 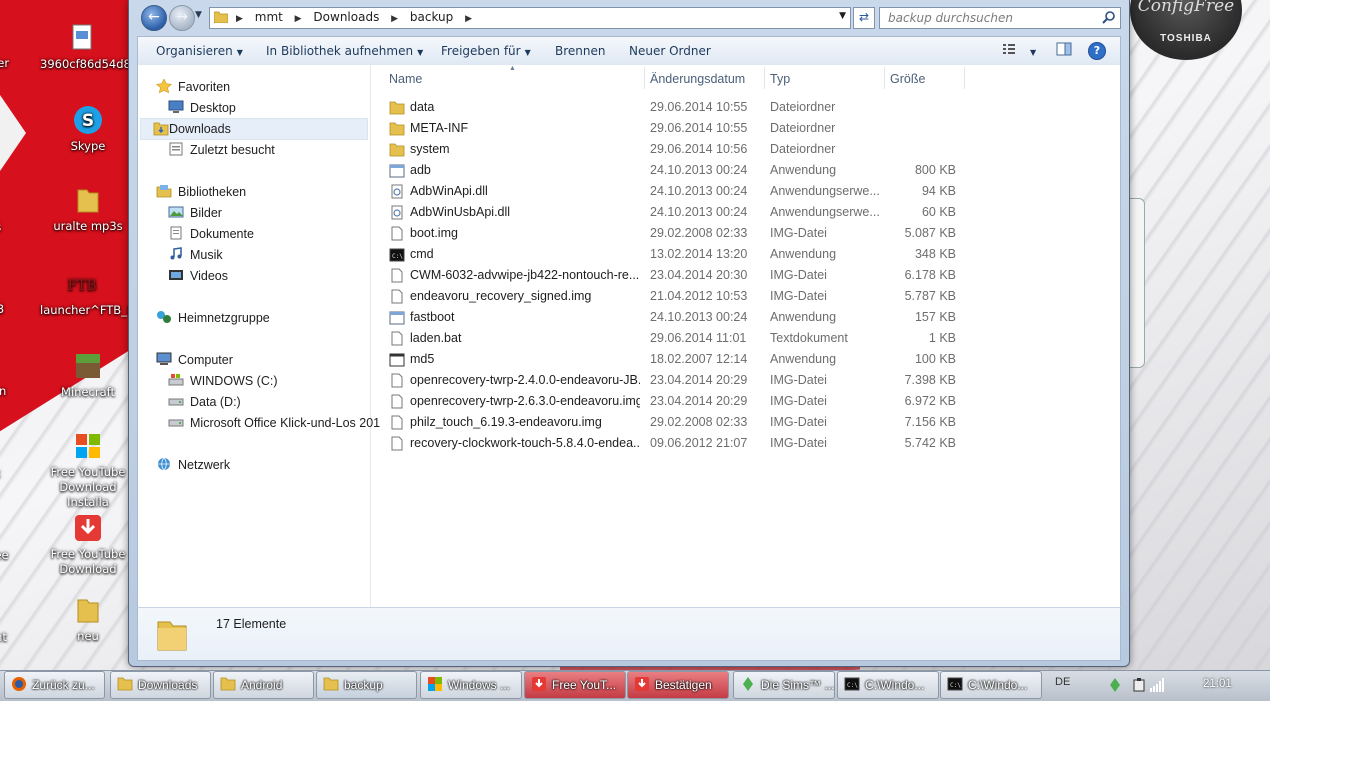 I want to click on file-row: adb 24.10.2013 00:24 Anwendung 800 KB, so click(x=671, y=170).